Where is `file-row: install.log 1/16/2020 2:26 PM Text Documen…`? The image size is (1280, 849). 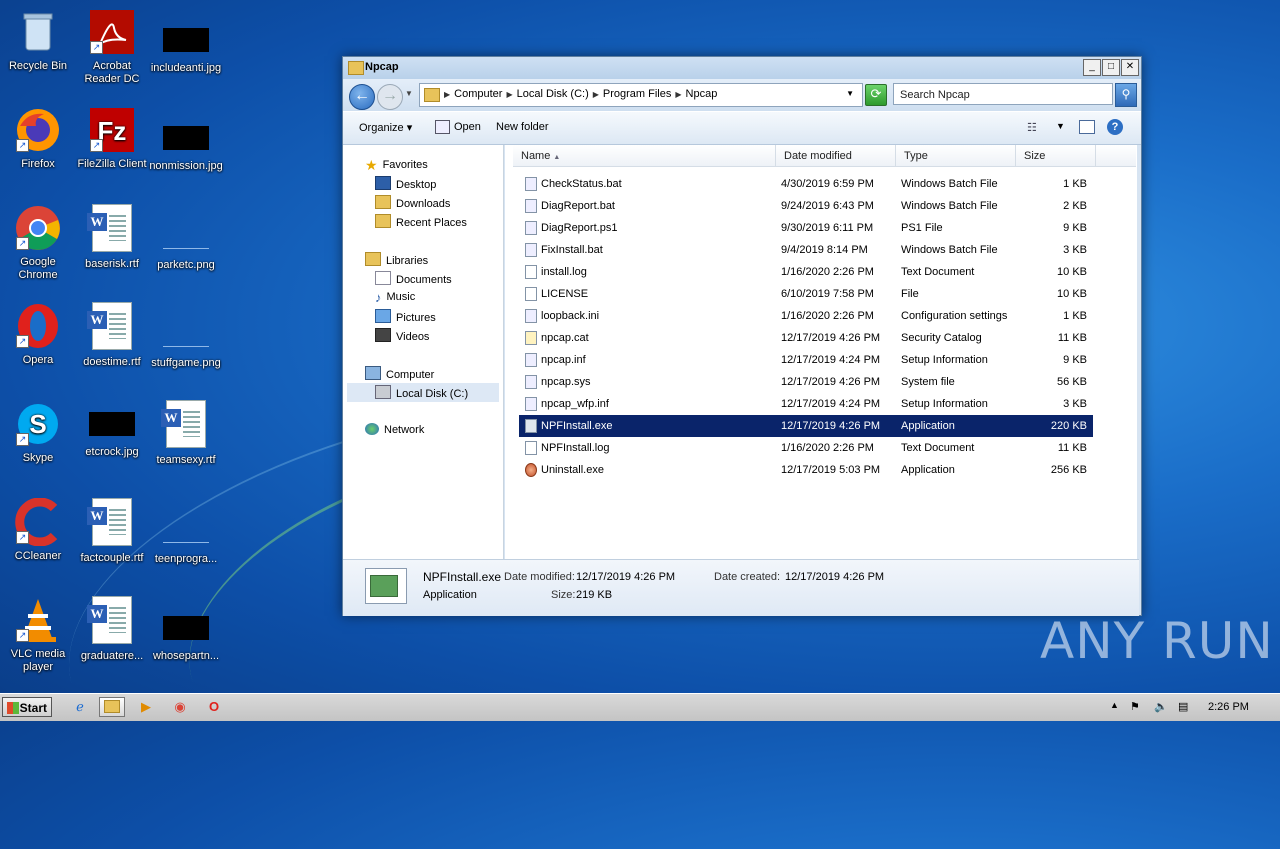 file-row: install.log 1/16/2020 2:26 PM Text Documen… is located at coordinates (806, 272).